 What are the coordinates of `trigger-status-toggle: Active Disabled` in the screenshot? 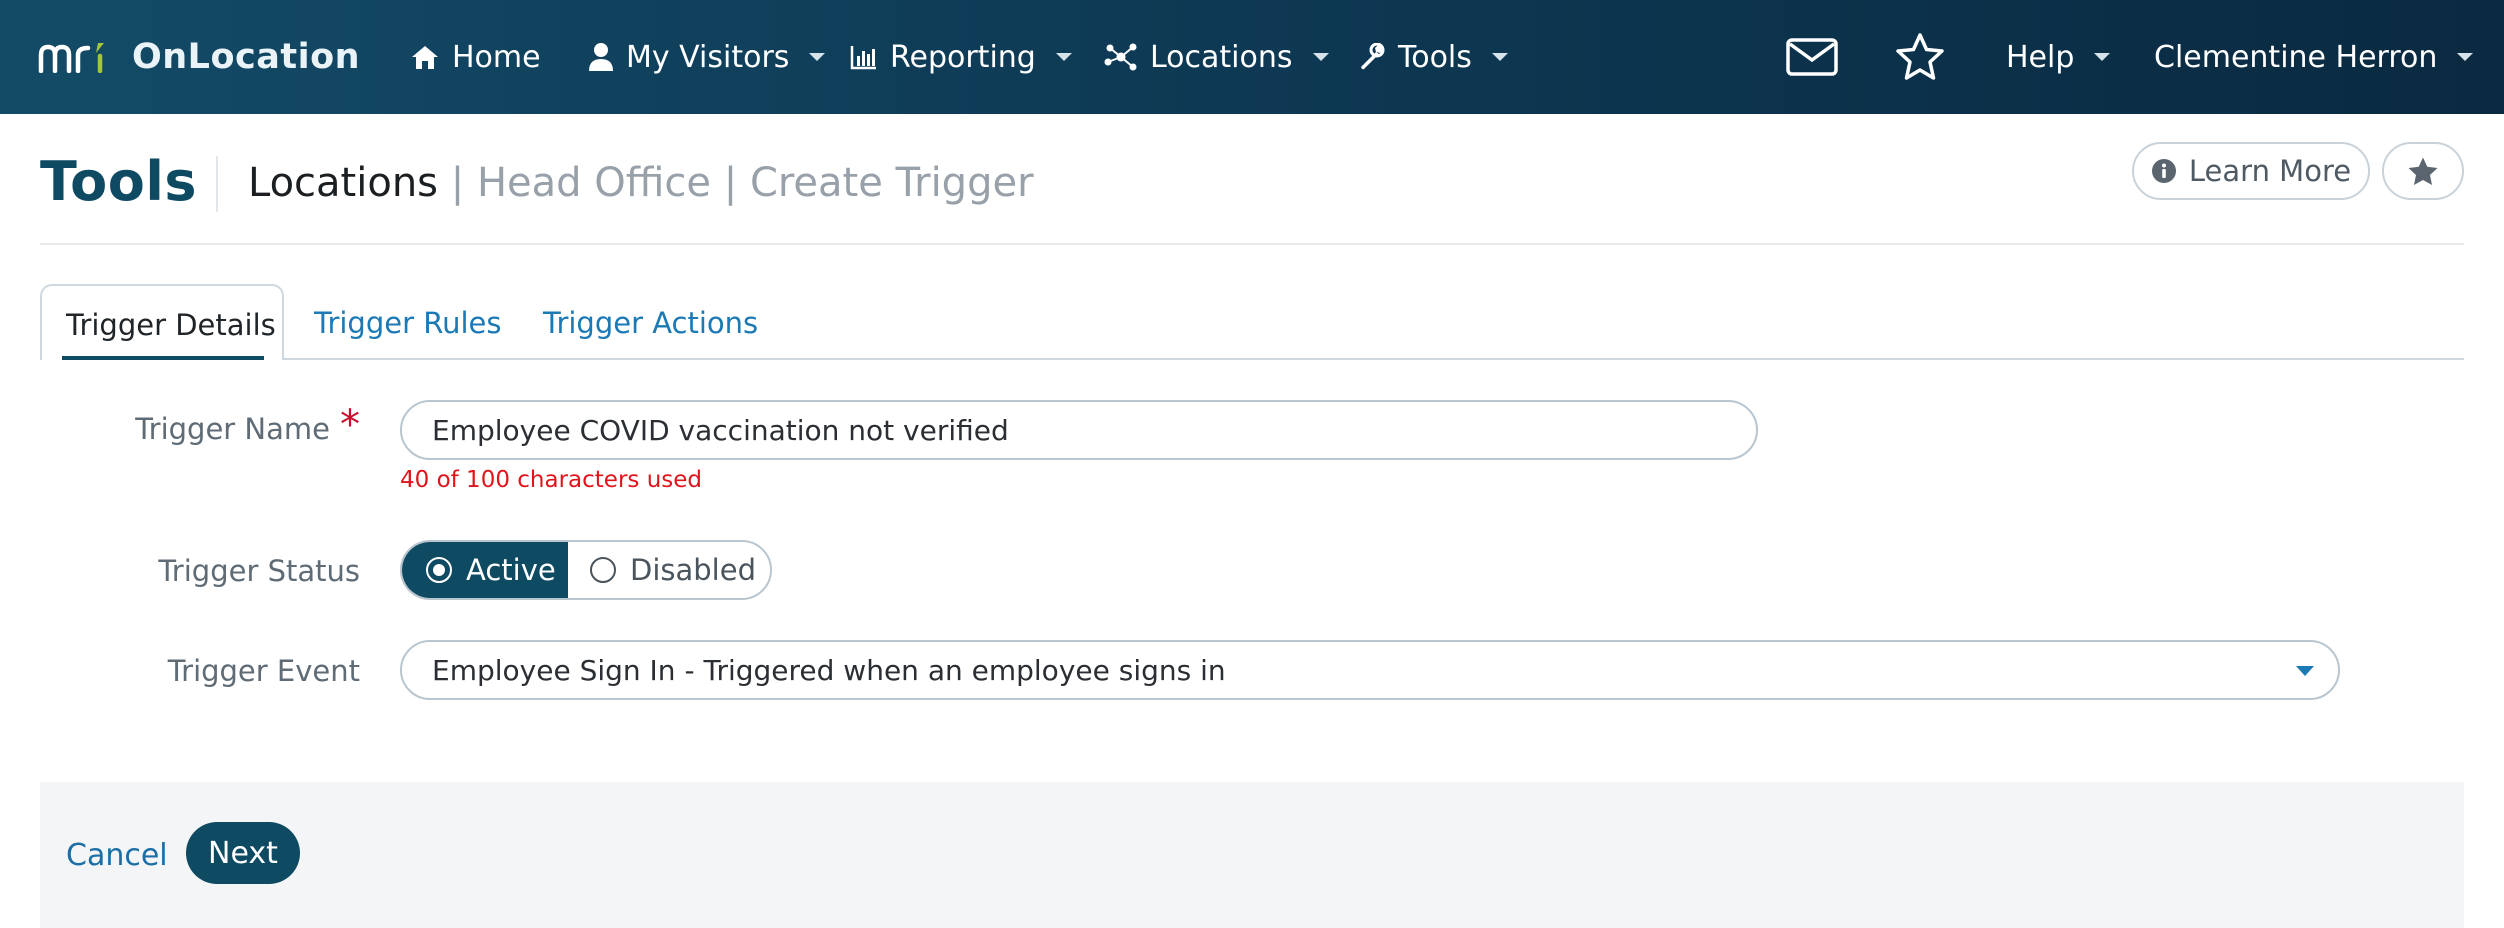 It's located at (586, 570).